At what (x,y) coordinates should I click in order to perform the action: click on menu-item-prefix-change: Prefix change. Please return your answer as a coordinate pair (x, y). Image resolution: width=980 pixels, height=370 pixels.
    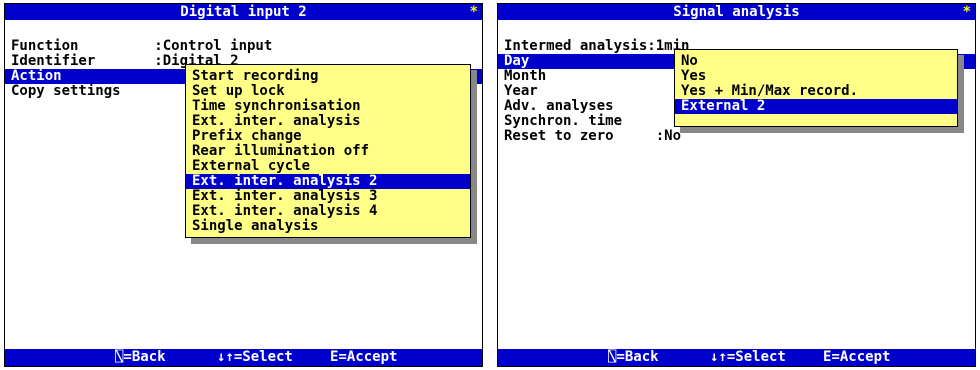
    Looking at the image, I should click on (328, 136).